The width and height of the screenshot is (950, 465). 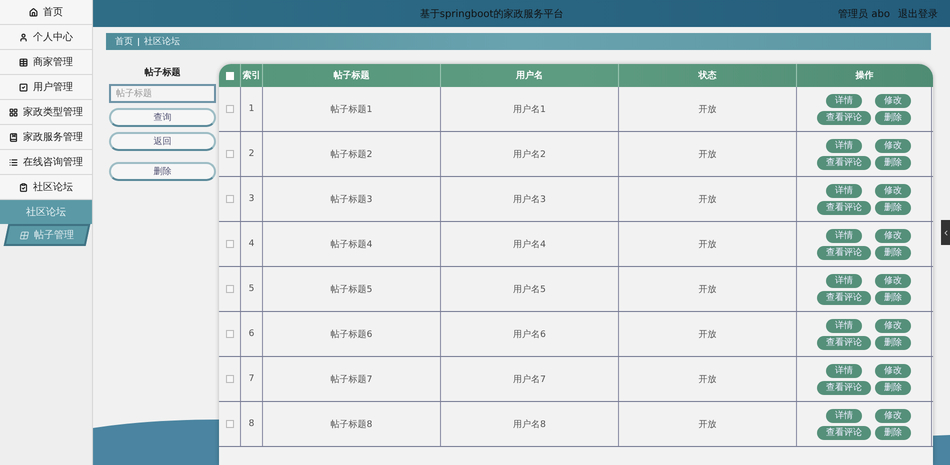 I want to click on select-all-checkbox, so click(x=230, y=76).